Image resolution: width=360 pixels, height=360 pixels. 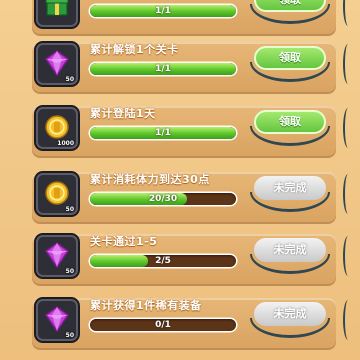 I want to click on progress-label: 20/30, so click(x=163, y=199).